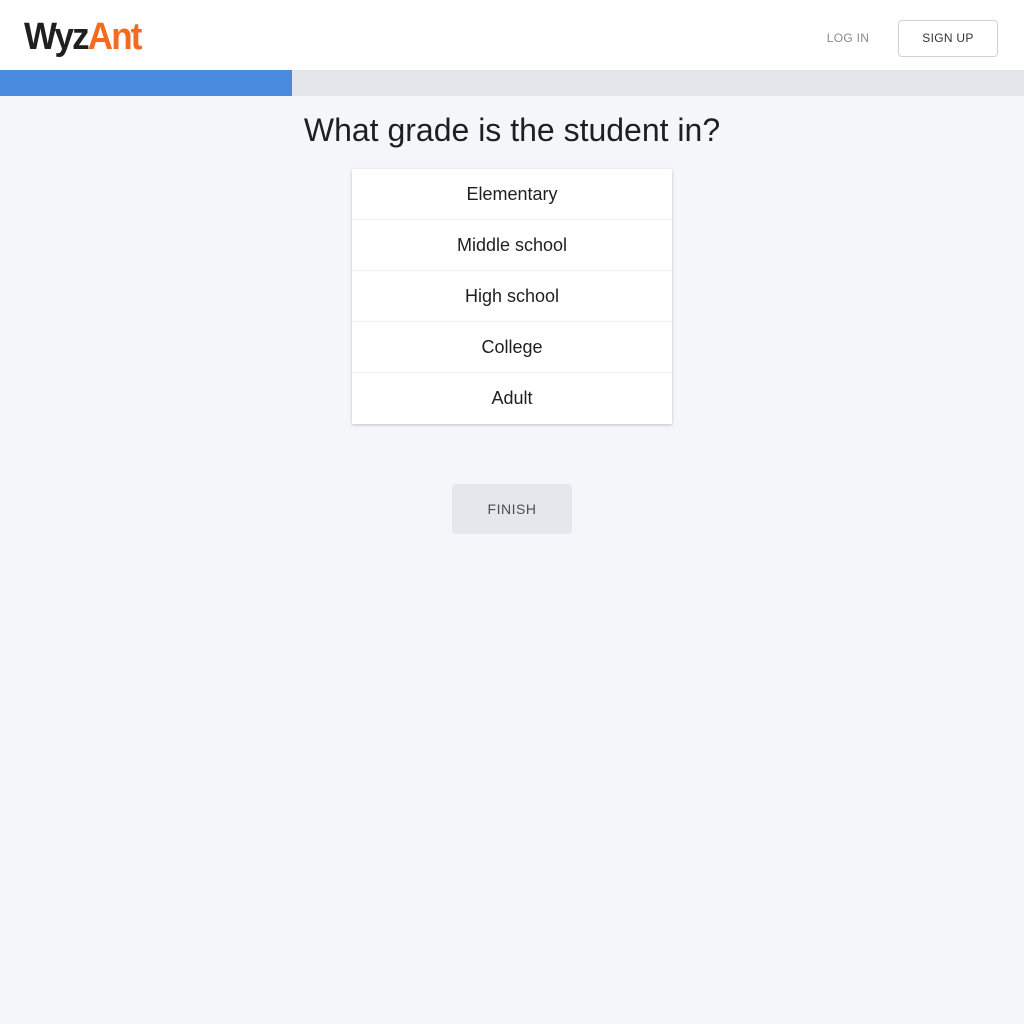  Describe the element at coordinates (948, 38) in the screenshot. I see `signup-button: SIGN UP` at that location.